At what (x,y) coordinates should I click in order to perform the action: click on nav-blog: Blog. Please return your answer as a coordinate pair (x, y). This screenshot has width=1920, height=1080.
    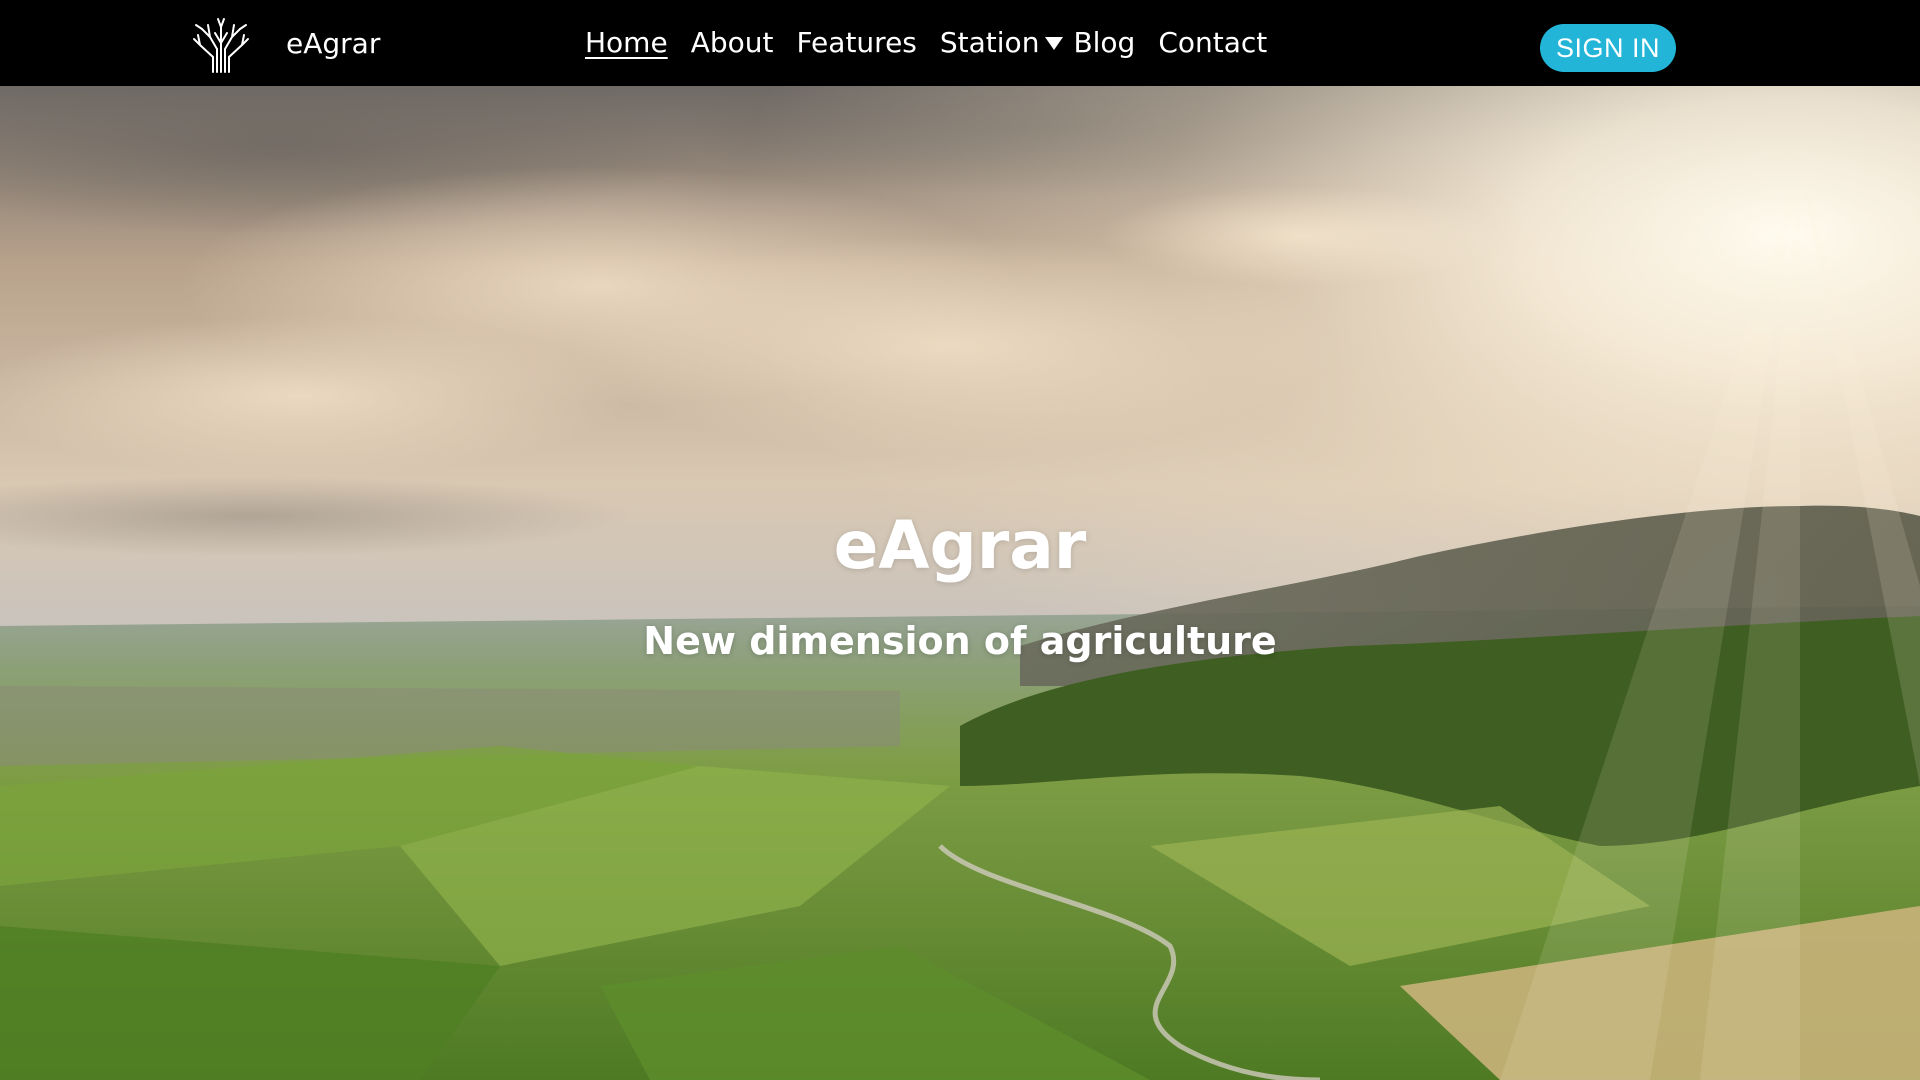
    Looking at the image, I should click on (1104, 43).